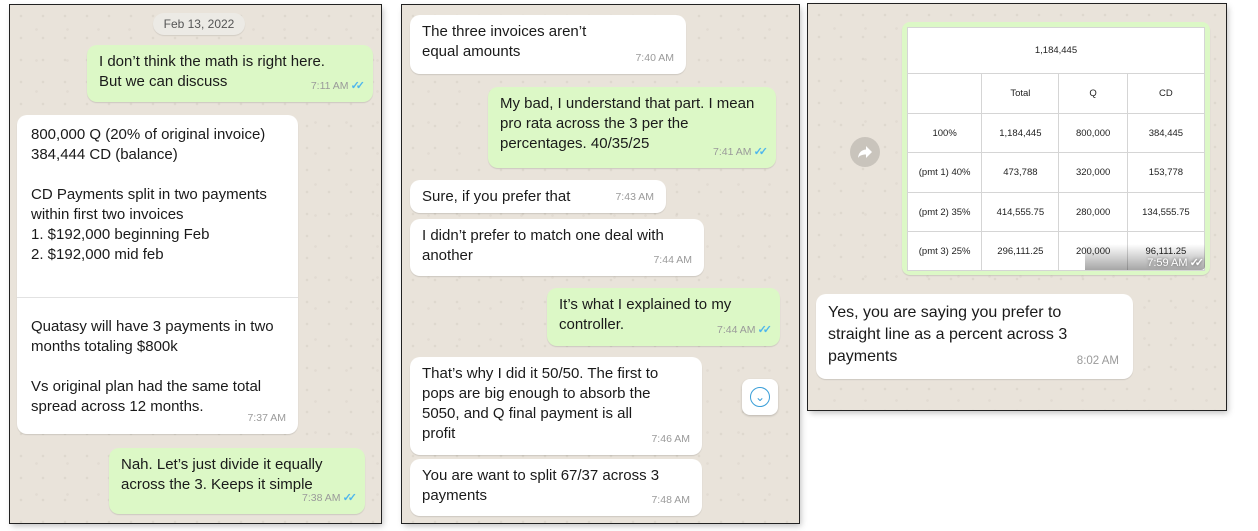 This screenshot has width=1258, height=531. I want to click on message-time: 7:46 AM, so click(670, 439).